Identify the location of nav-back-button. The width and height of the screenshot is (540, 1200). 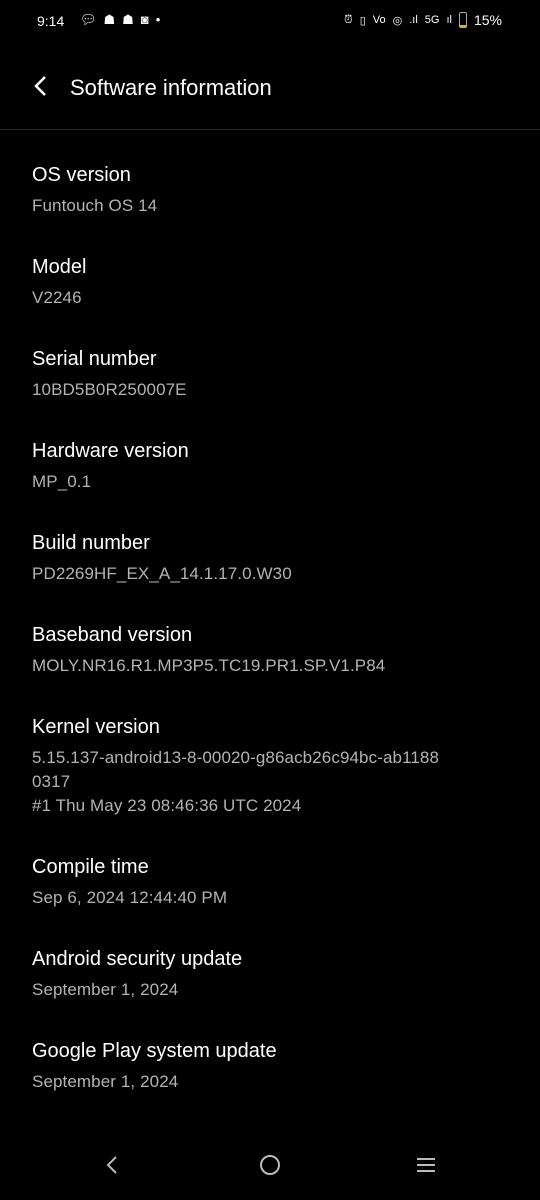
(112, 1168).